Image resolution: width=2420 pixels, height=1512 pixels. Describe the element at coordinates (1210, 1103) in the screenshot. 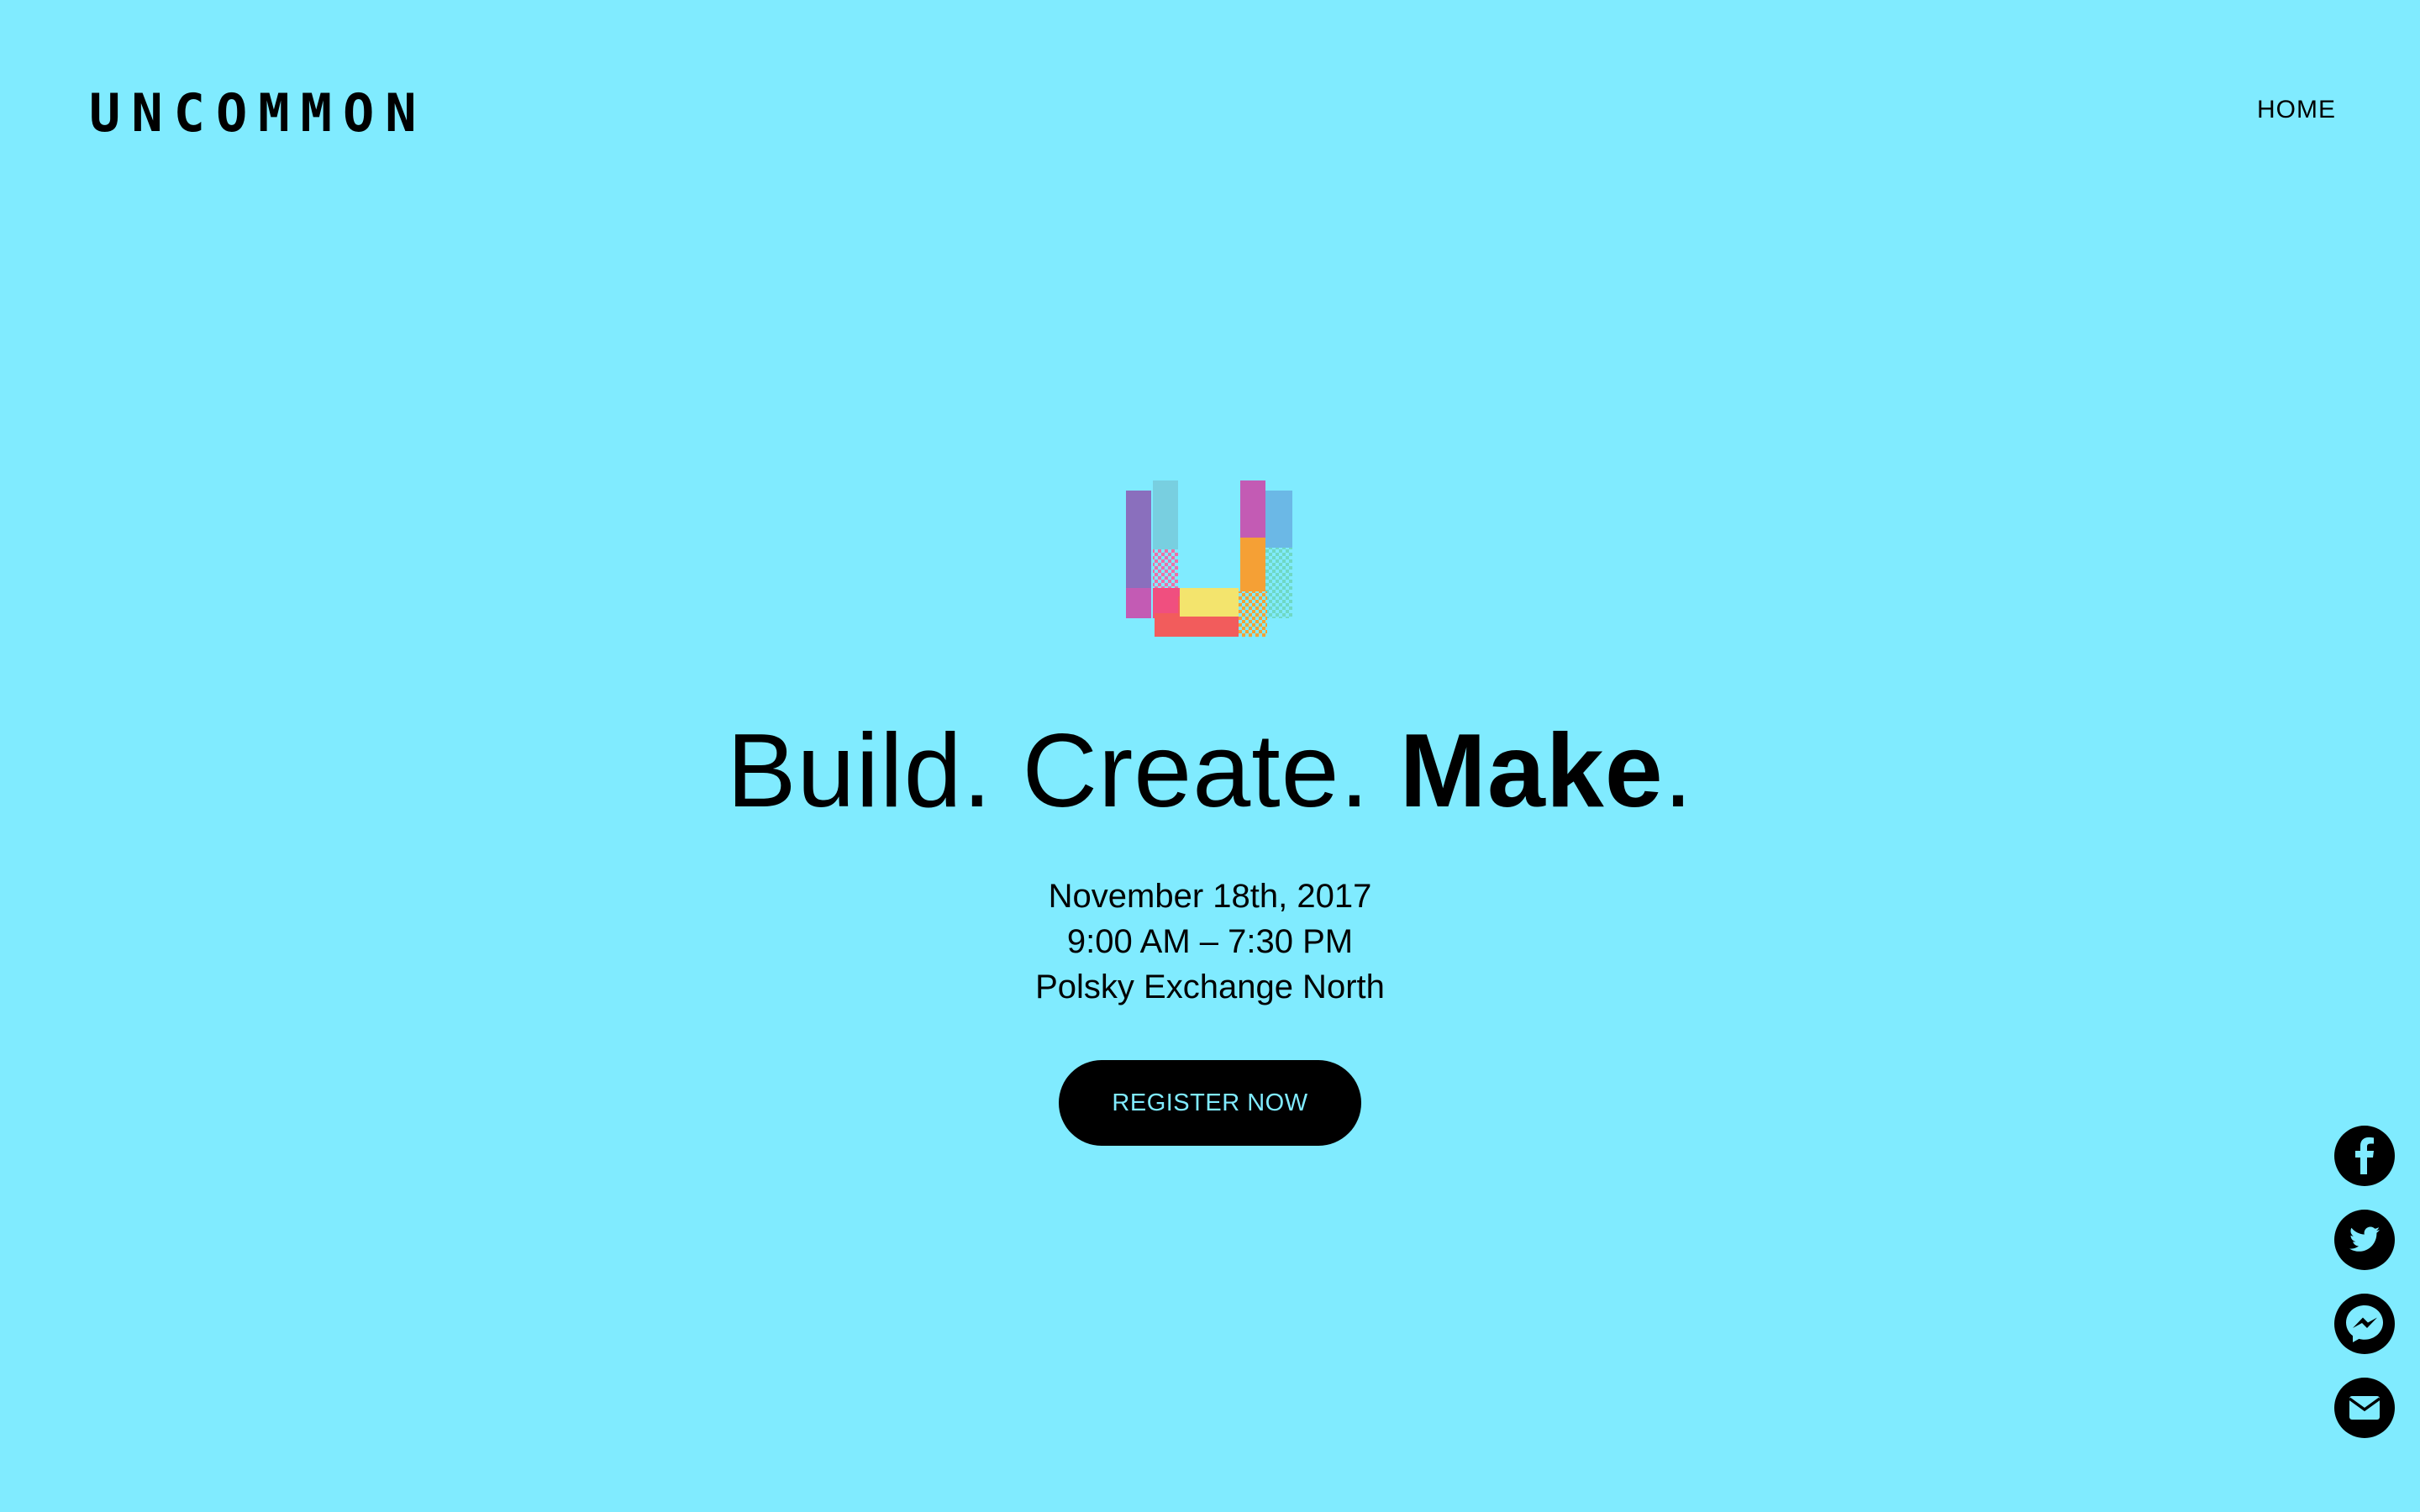

I see `register-now-button: REGISTER NOW` at that location.